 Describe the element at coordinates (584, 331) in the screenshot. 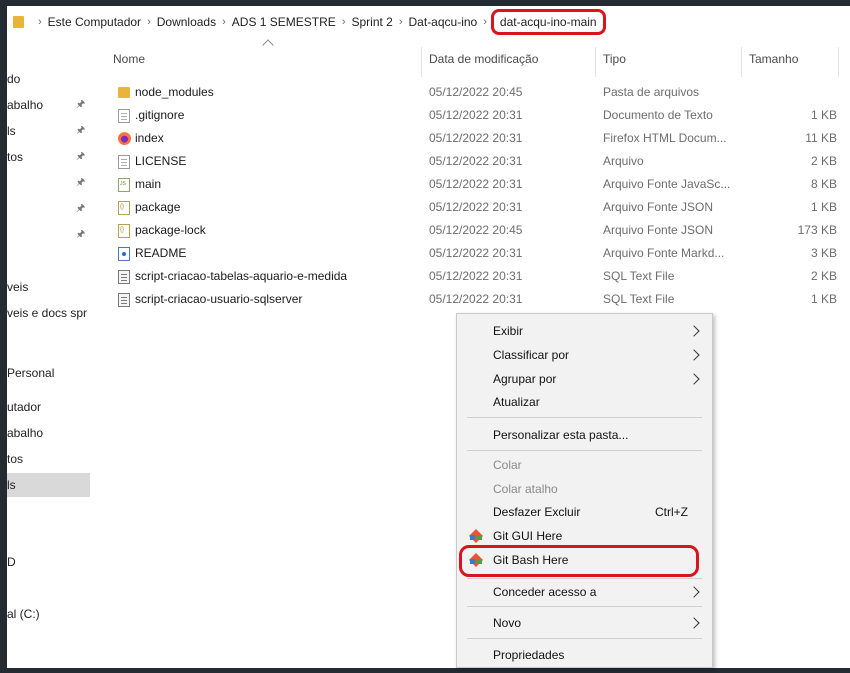

I see `menu-item-exibir: Exibir` at that location.